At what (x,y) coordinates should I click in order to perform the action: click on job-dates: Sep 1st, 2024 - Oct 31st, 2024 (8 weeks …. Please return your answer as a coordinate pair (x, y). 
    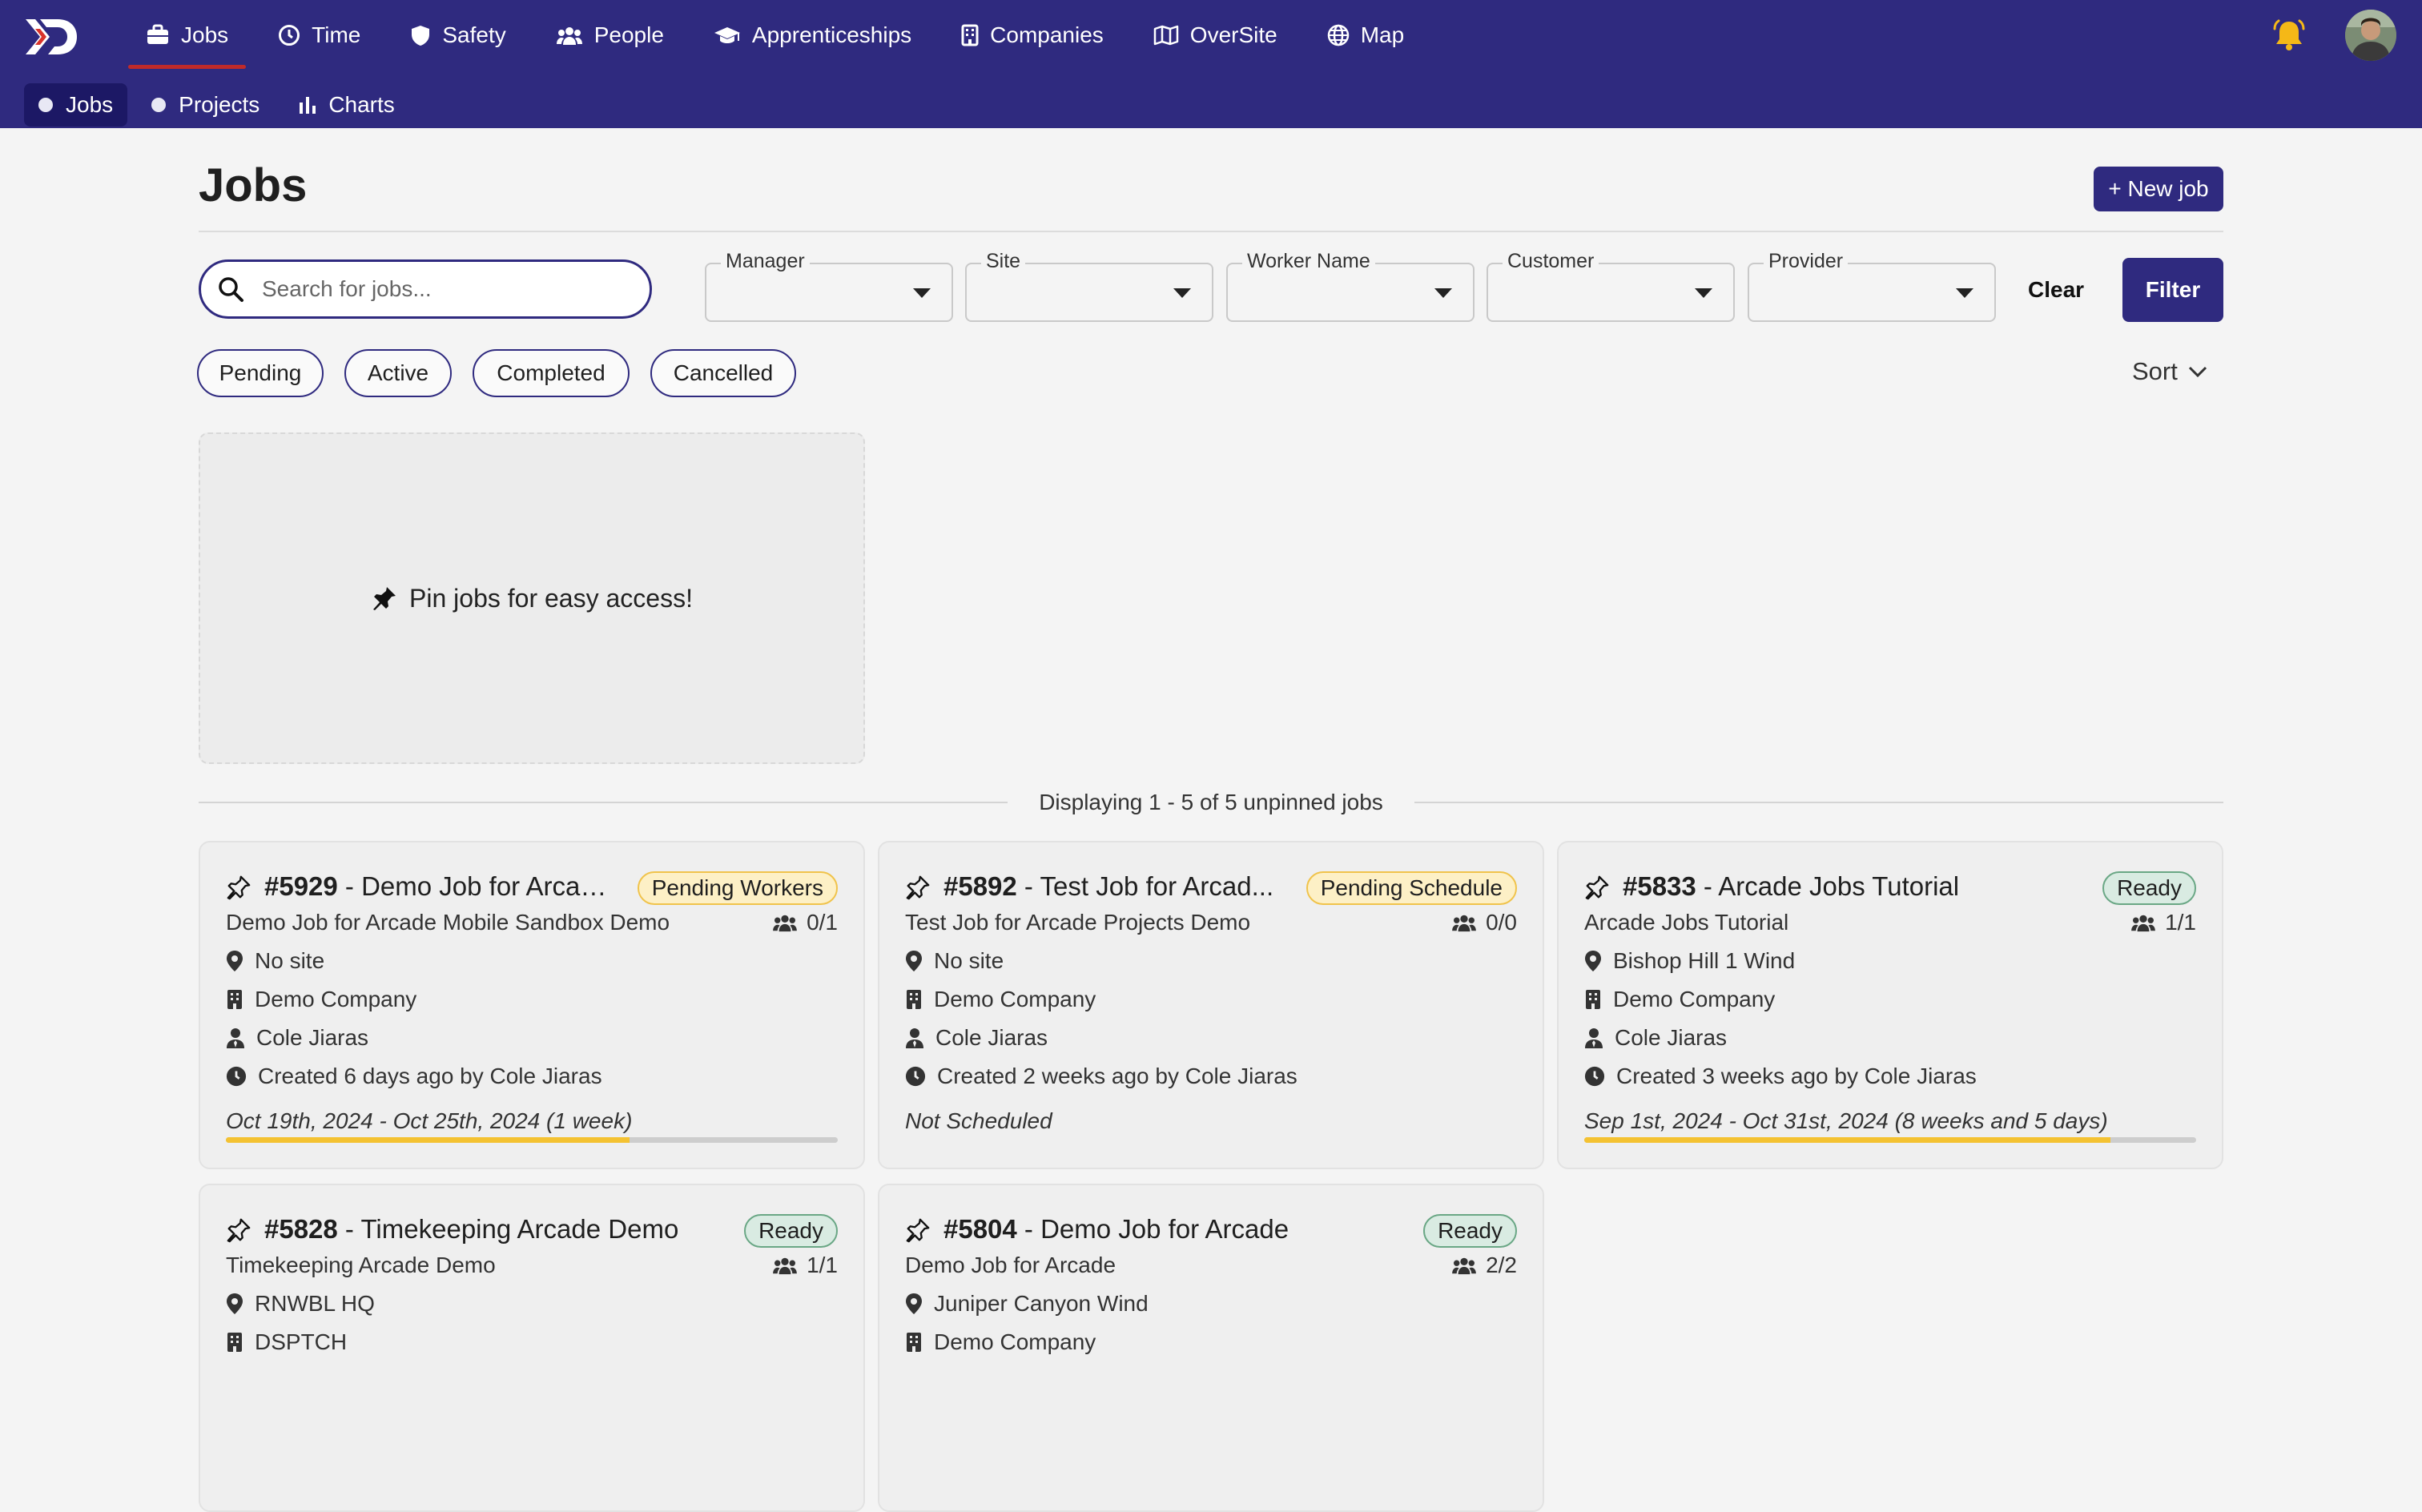
    Looking at the image, I should click on (1846, 1120).